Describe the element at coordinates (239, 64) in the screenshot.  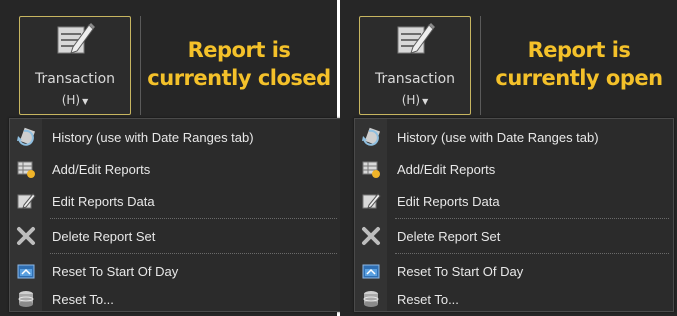
I see `report-status: Report is currently closed` at that location.